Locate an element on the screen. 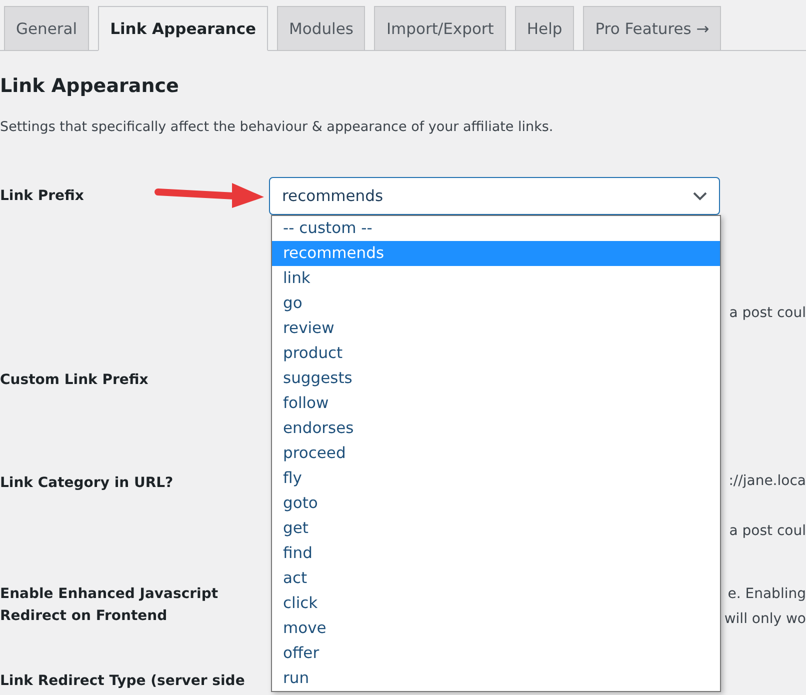 The height and width of the screenshot is (695, 806). dropdown-option: endorses is located at coordinates (496, 428).